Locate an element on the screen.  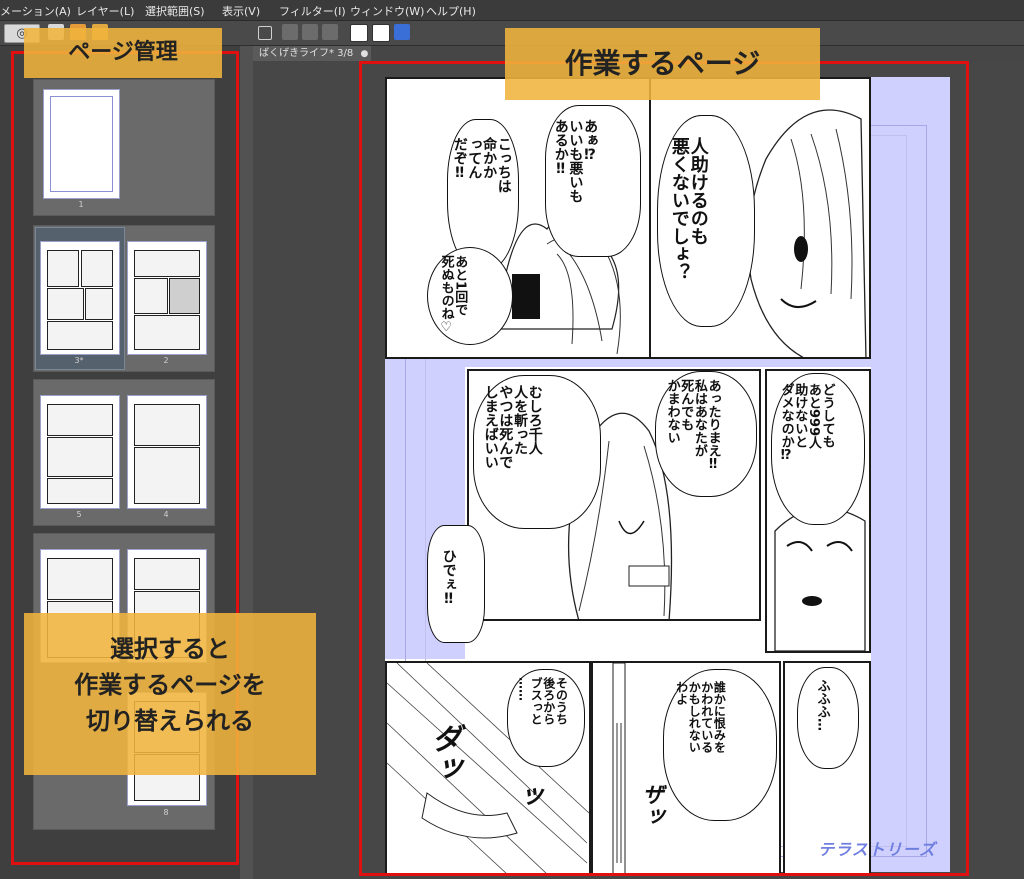
document-tab: ばくげきライフ* 3/8 ● is located at coordinates (312, 53).